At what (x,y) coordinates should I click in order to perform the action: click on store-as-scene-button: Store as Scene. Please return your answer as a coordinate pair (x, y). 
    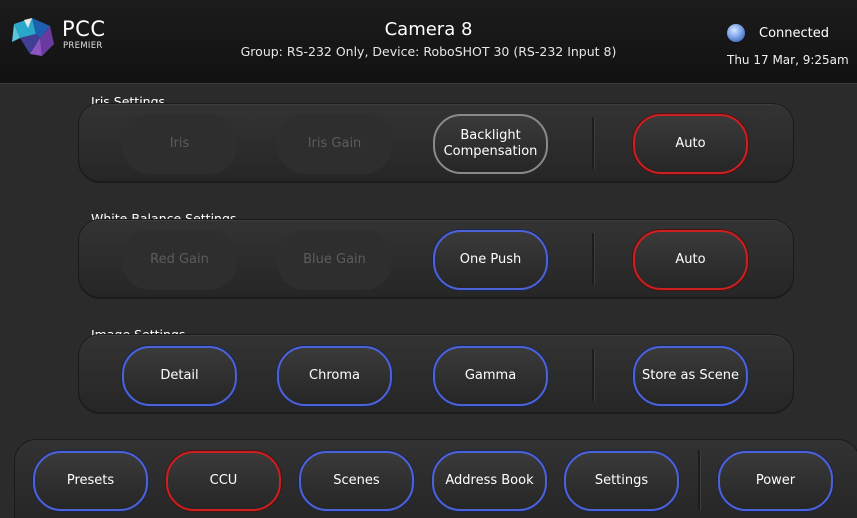
    Looking at the image, I should click on (690, 376).